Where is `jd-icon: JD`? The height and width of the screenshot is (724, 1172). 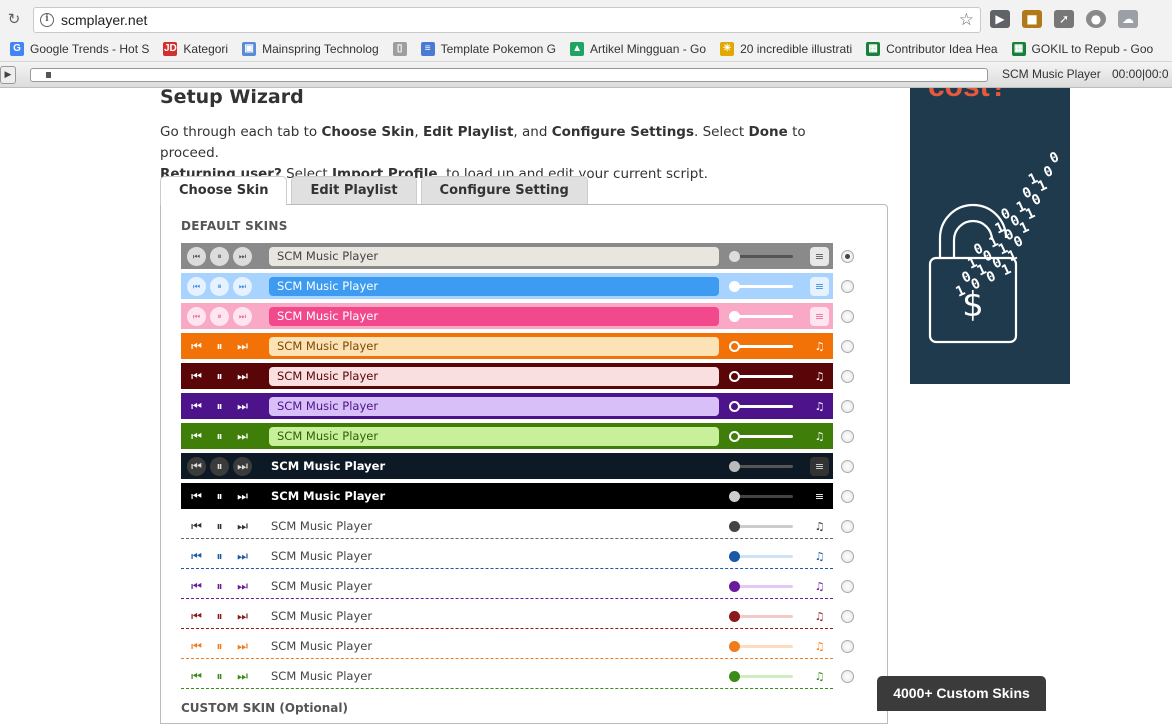
jd-icon: JD is located at coordinates (170, 48).